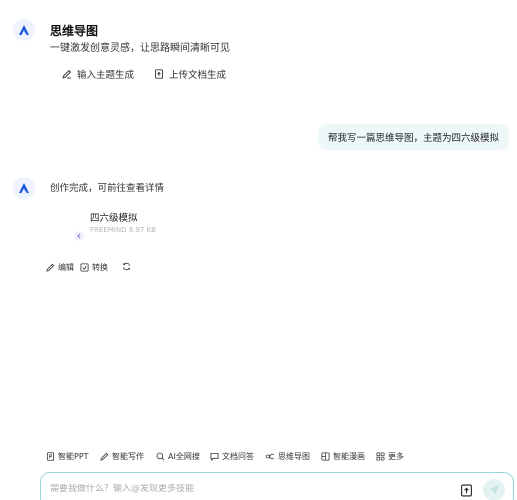 The width and height of the screenshot is (517, 500). I want to click on refresh-icon, so click(126, 266).